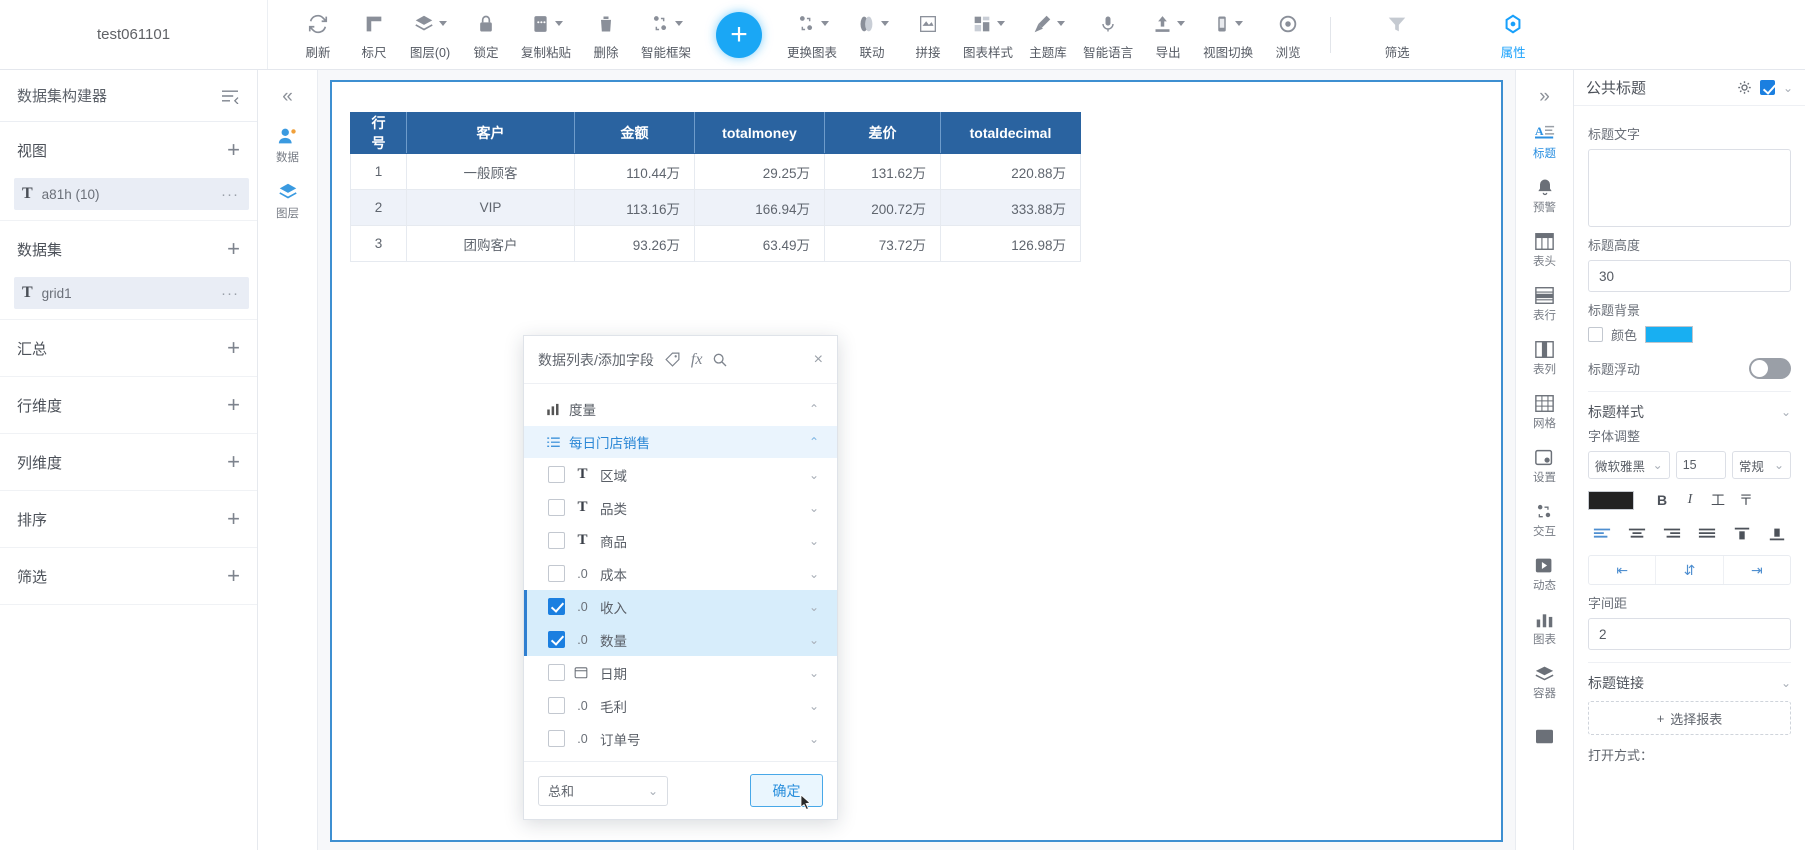 This screenshot has height=850, width=1805. Describe the element at coordinates (1689, 276) in the screenshot. I see `title-height-input: 30` at that location.